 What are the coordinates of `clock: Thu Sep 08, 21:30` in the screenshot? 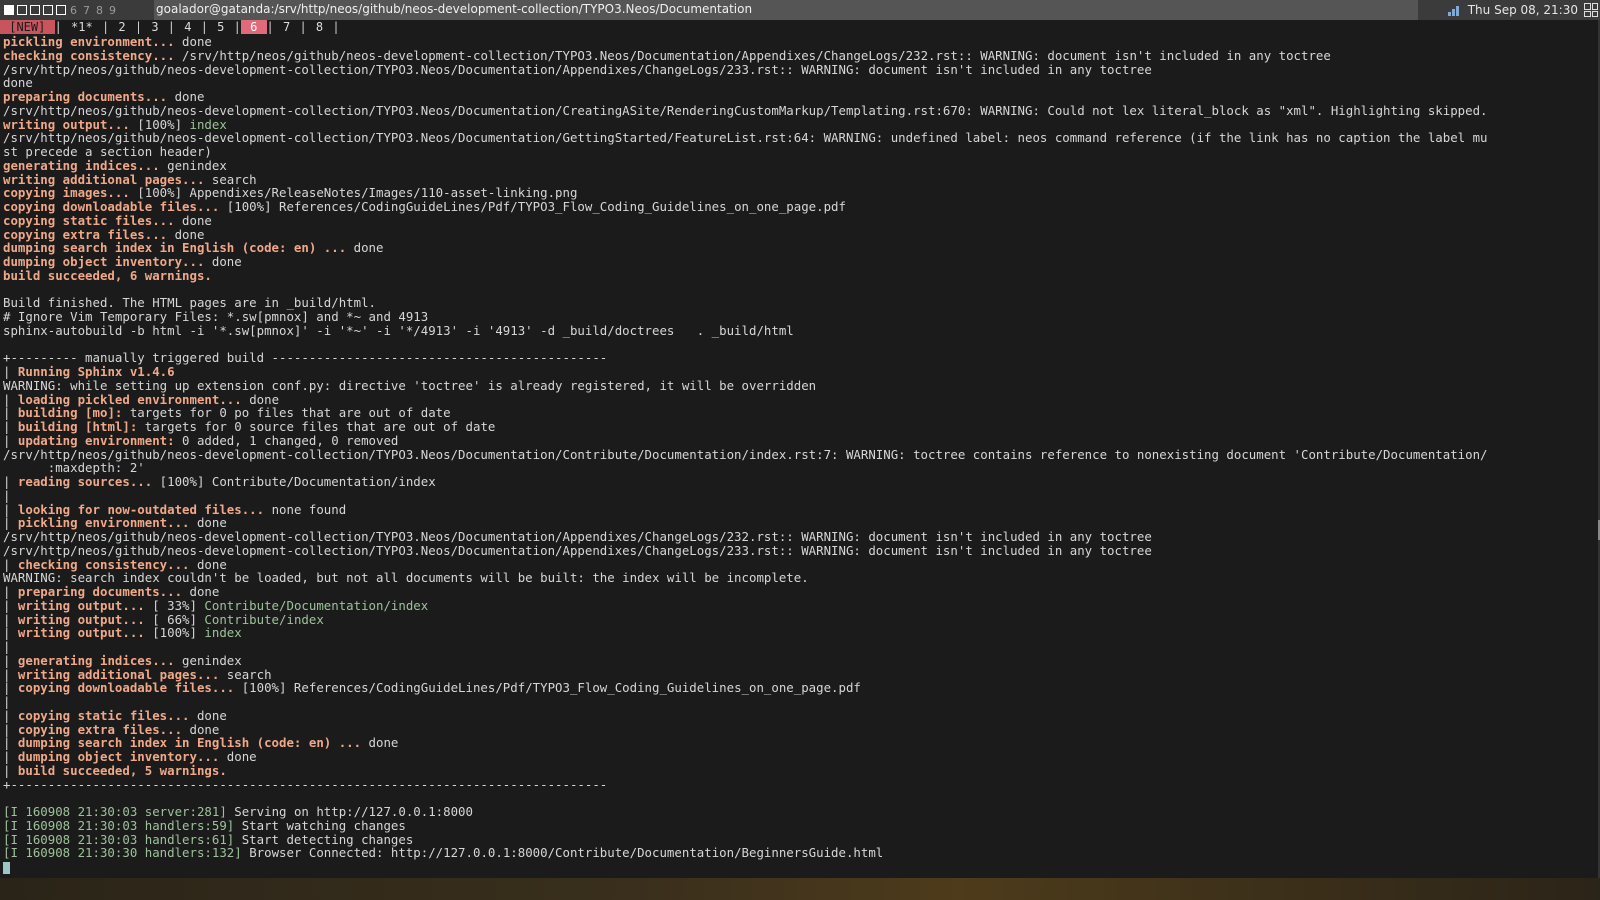 It's located at (1523, 10).